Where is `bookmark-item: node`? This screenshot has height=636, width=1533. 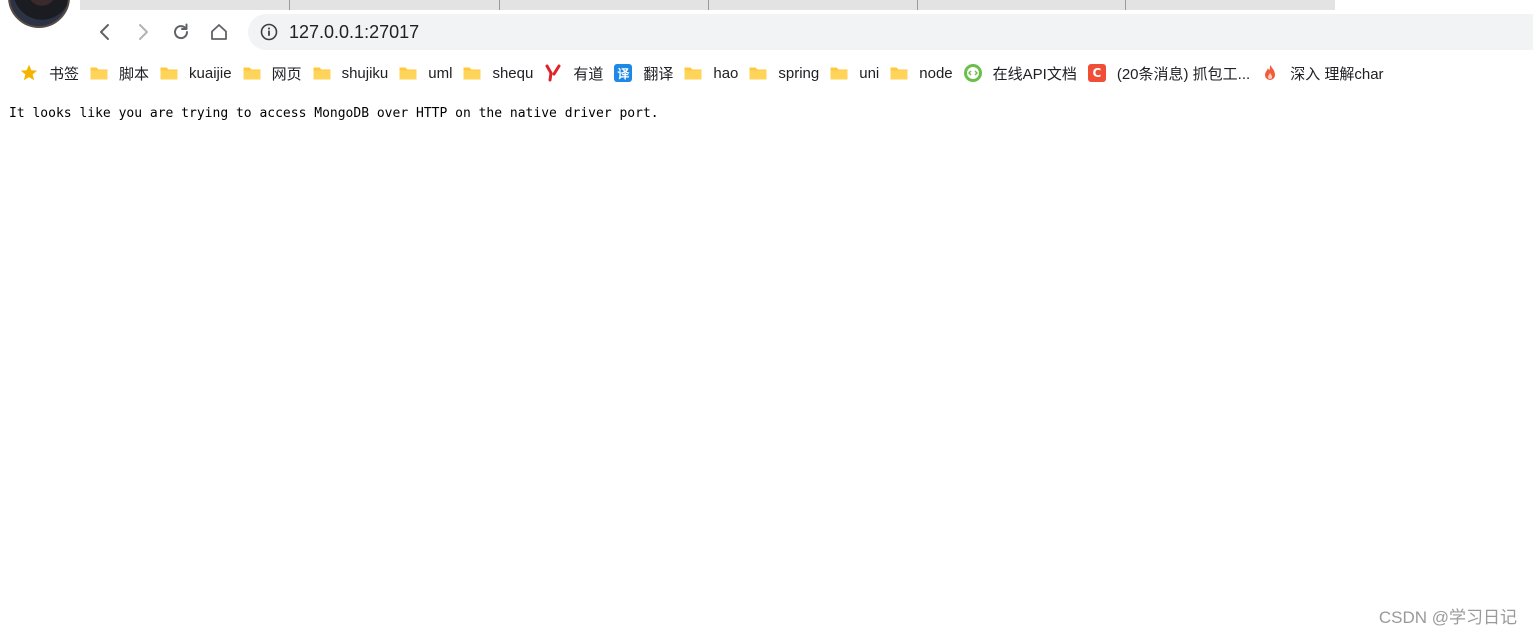
bookmark-item: node is located at coordinates (922, 73).